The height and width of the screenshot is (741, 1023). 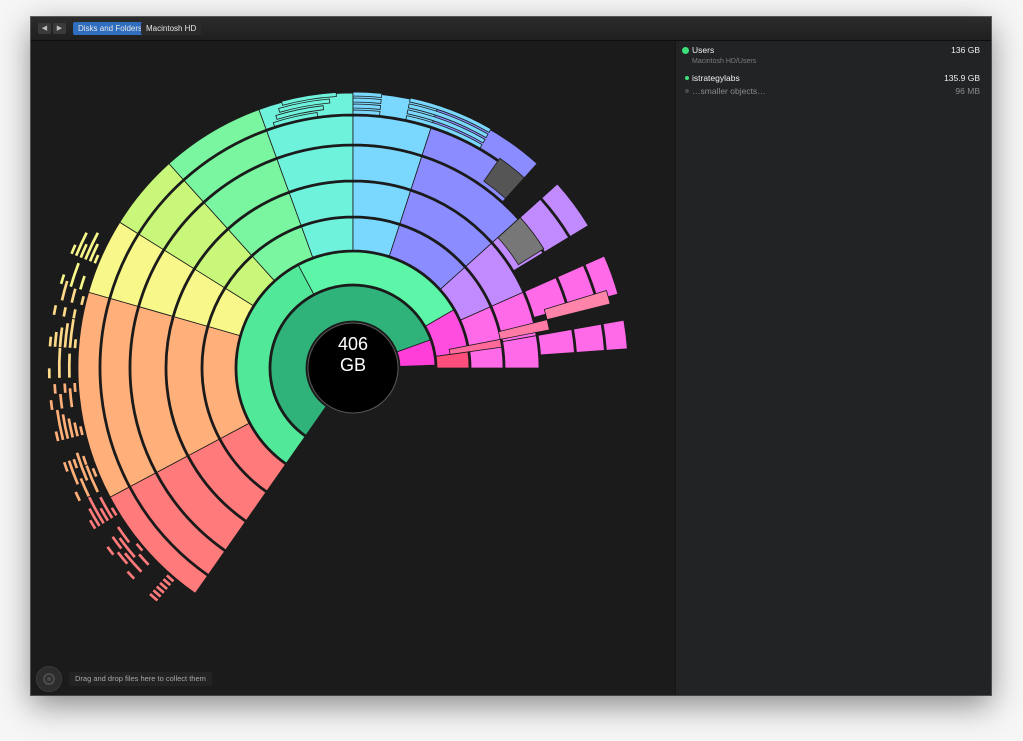 What do you see at coordinates (967, 91) in the screenshot?
I see `item-size: 96 MB` at bounding box center [967, 91].